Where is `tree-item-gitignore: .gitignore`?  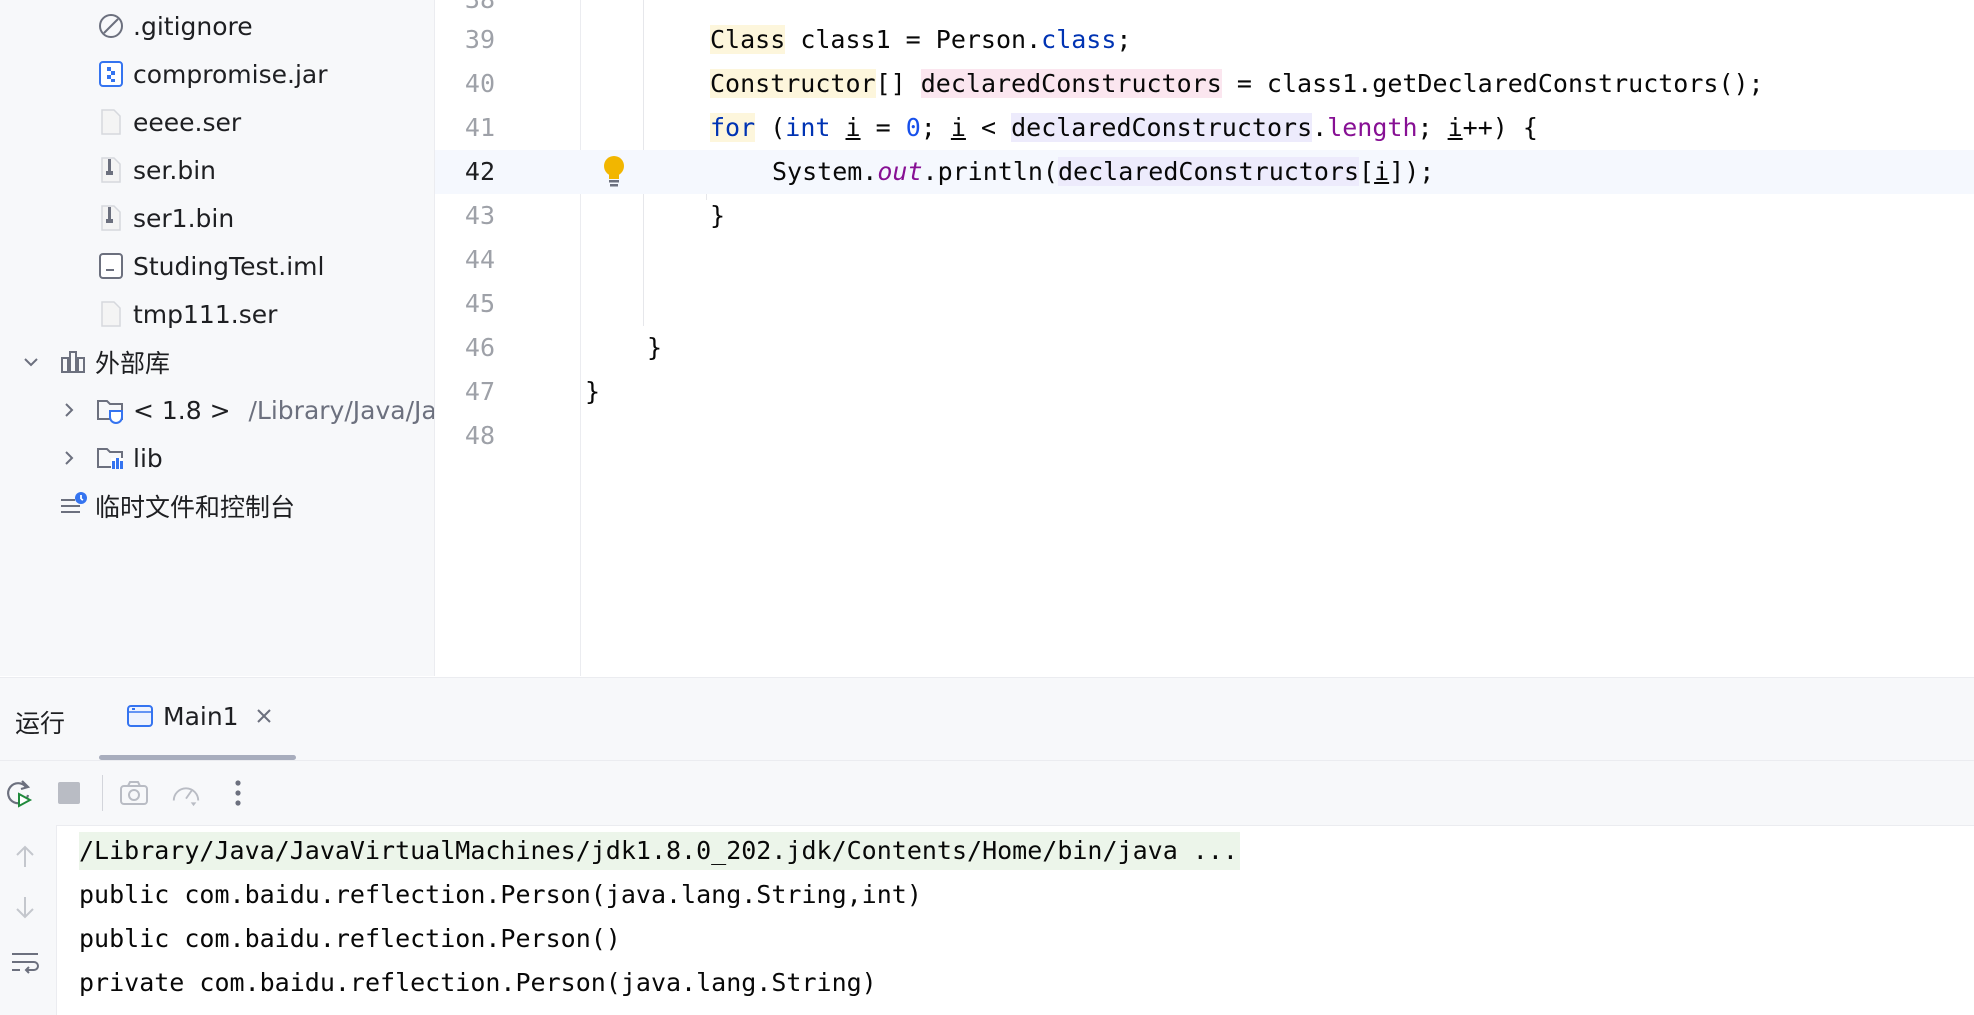 tree-item-gitignore: .gitignore is located at coordinates (217, 26).